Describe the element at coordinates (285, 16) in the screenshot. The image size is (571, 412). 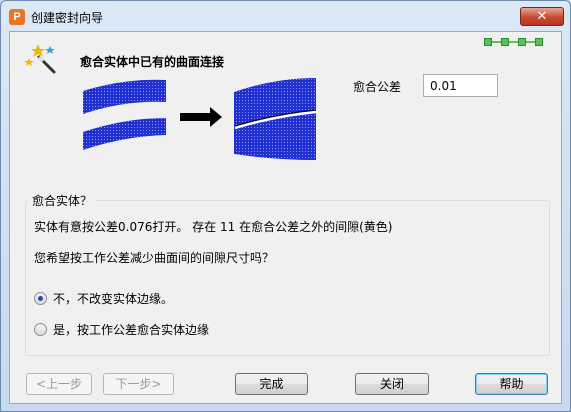
I see `title-bar: P 创建密封向导 ✕` at that location.